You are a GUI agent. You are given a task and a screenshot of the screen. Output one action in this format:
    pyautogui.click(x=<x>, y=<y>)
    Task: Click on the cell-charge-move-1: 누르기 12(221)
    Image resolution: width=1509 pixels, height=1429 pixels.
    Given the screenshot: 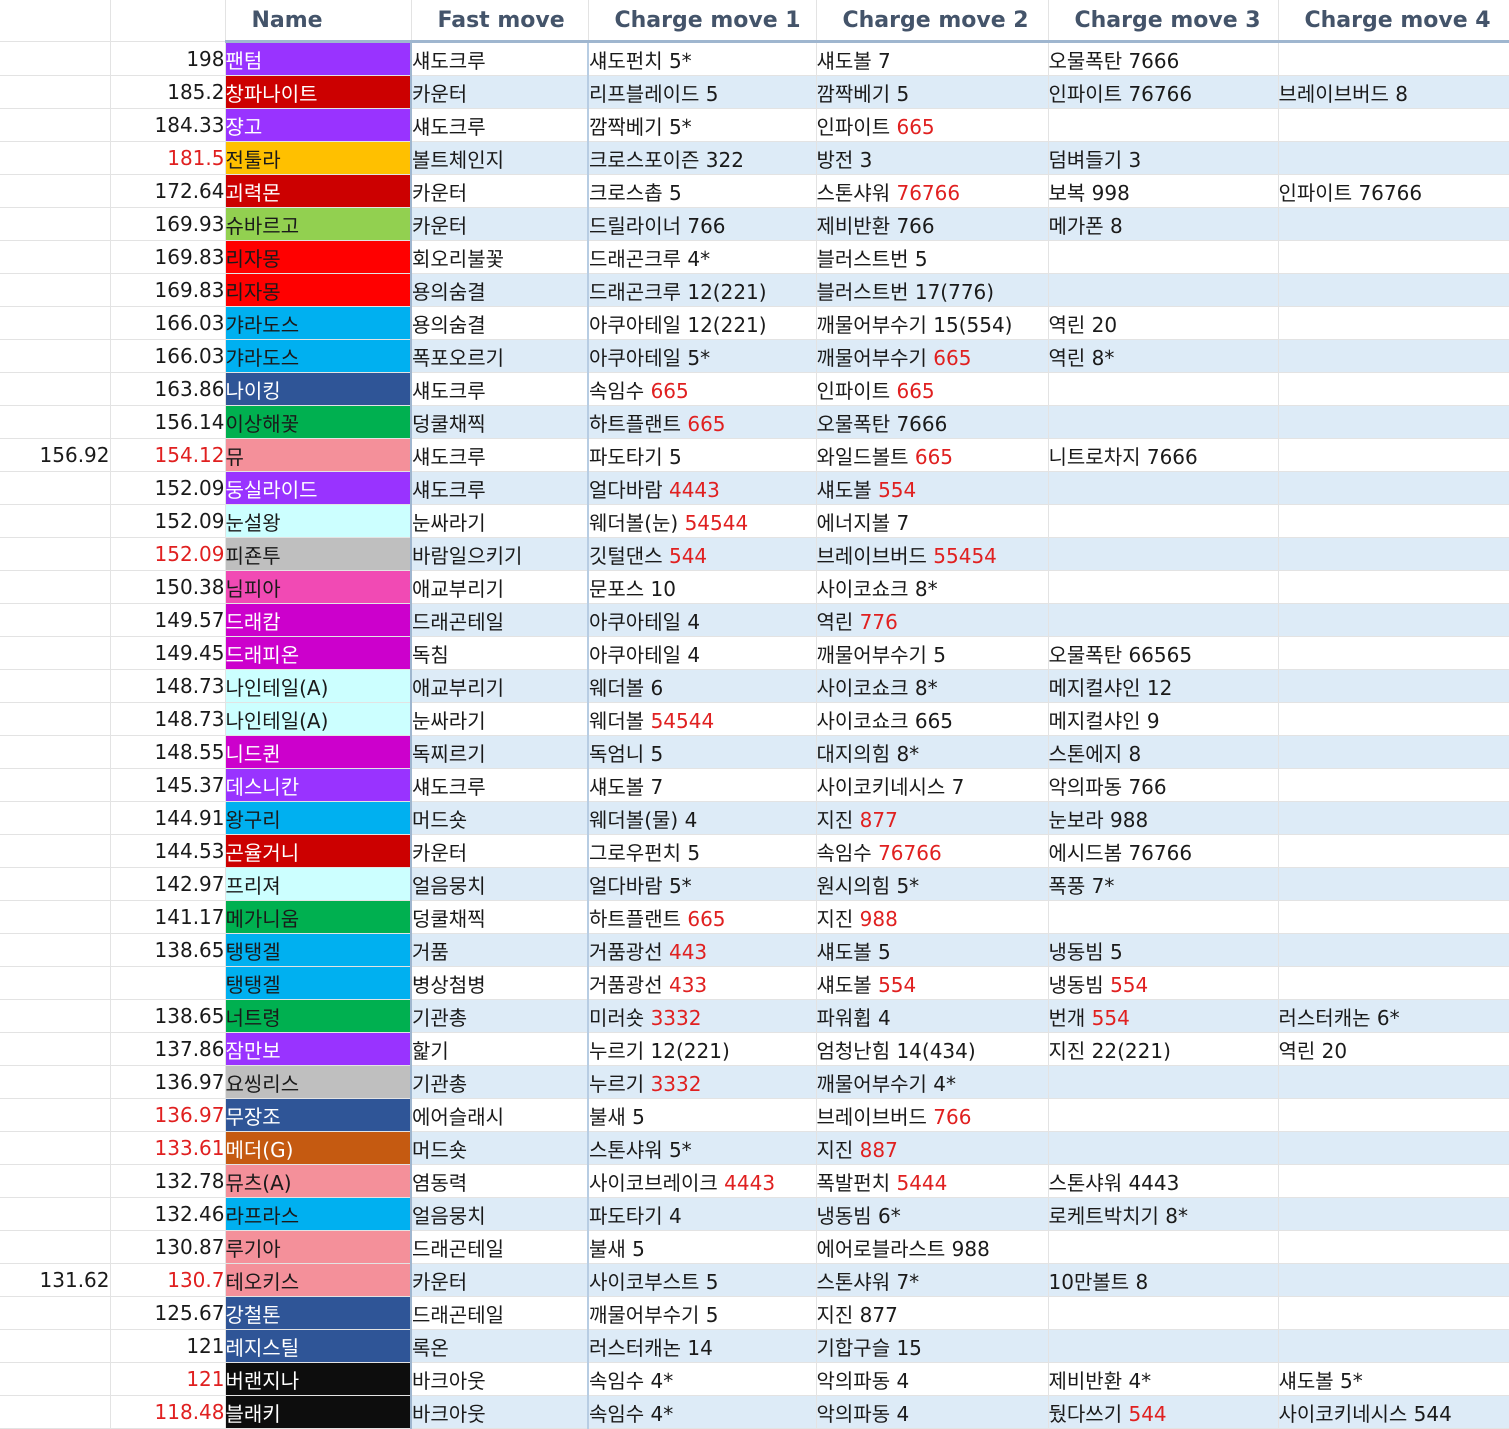 What is the action you would take?
    pyautogui.click(x=702, y=1049)
    